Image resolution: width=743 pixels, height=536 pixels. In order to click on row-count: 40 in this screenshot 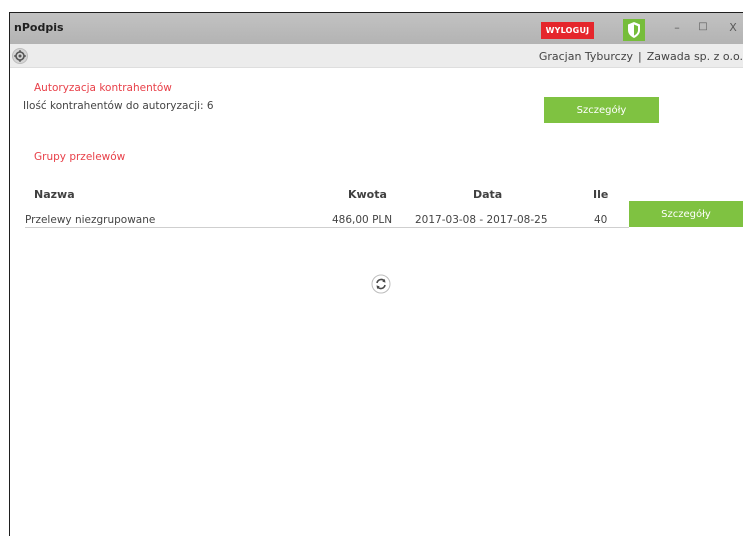, I will do `click(601, 220)`.